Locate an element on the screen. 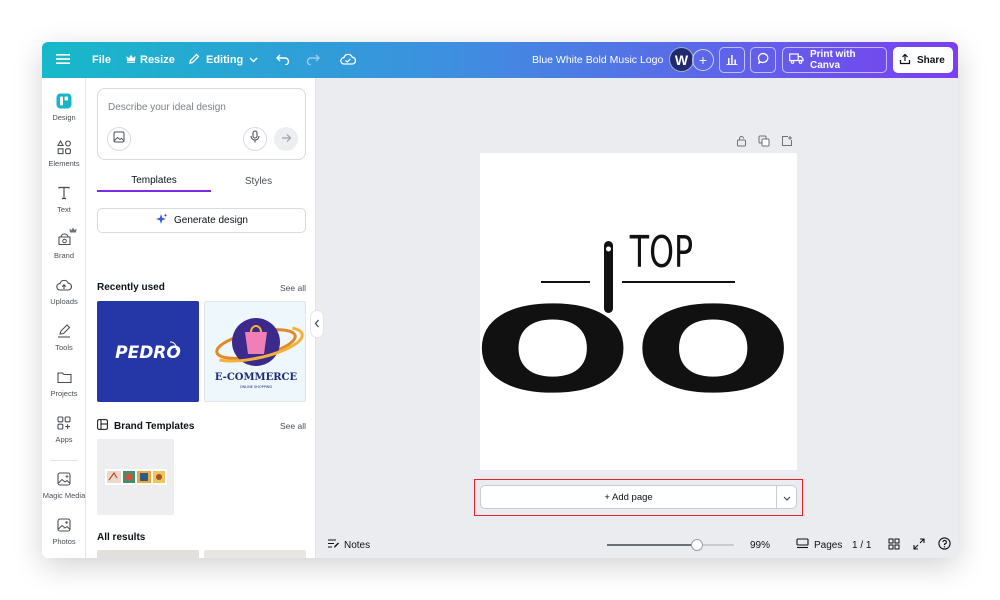 Image resolution: width=1000 pixels, height=600 pixels. tab-templates: Templates is located at coordinates (154, 181).